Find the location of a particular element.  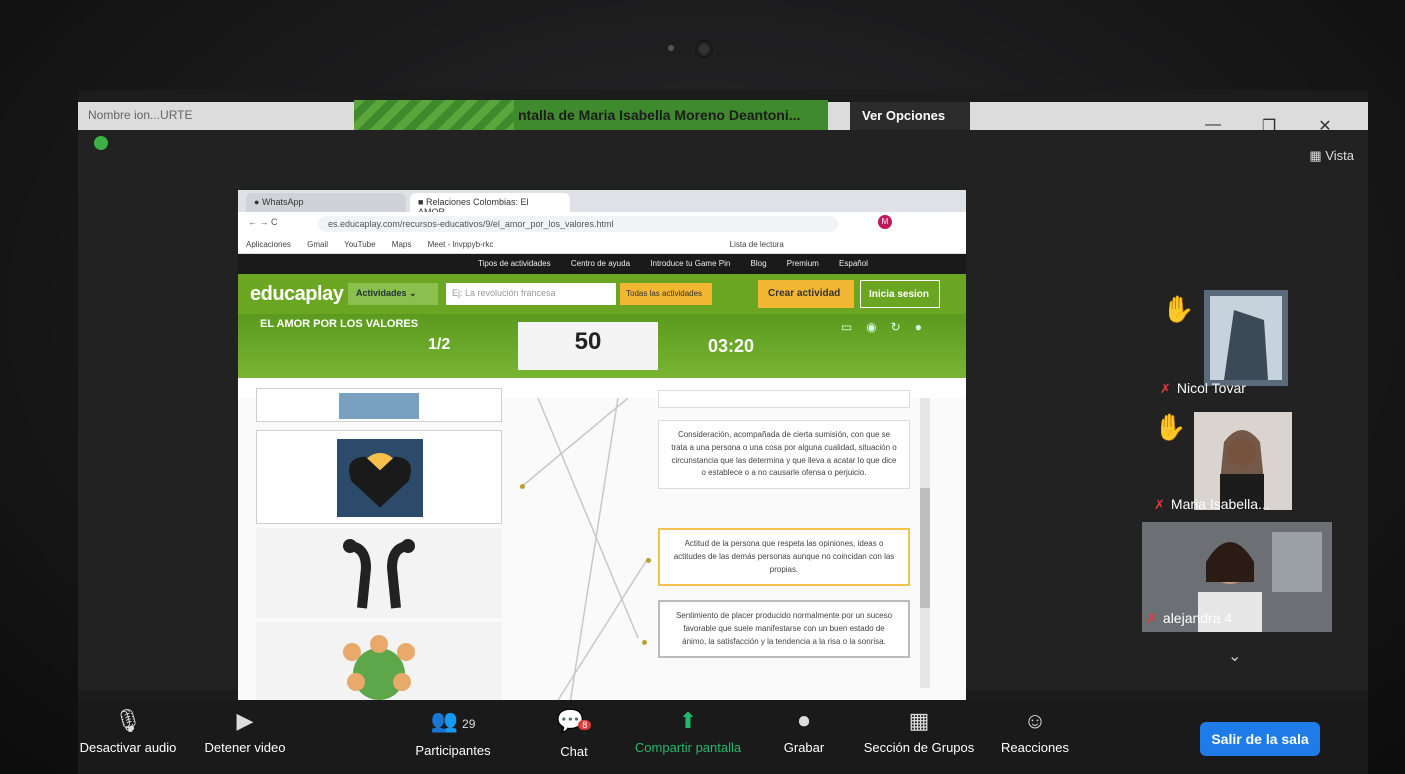

bowing-people-image is located at coordinates (379, 574).